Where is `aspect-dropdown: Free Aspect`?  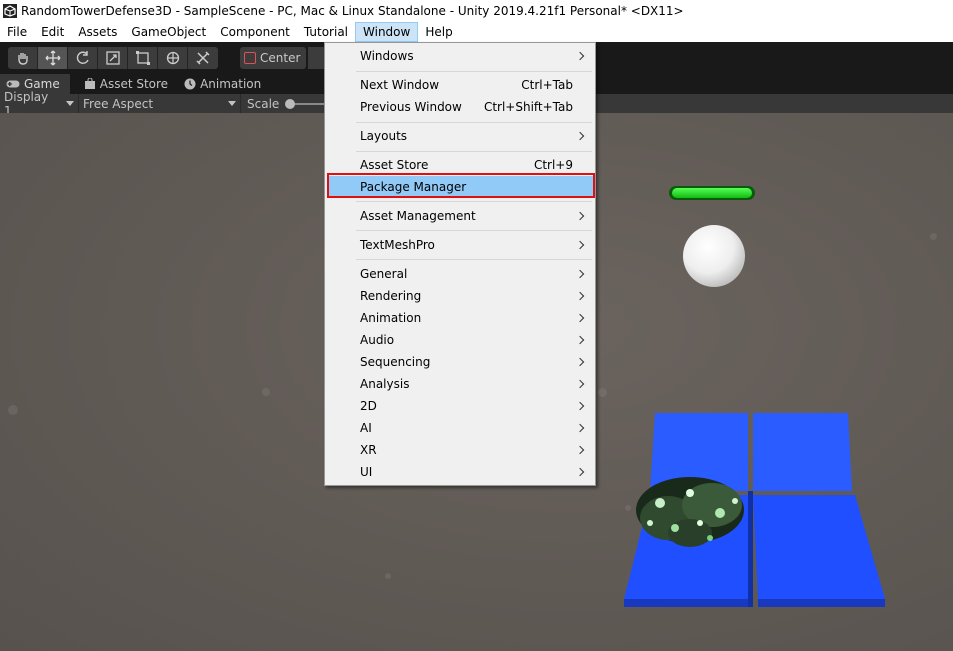 aspect-dropdown: Free Aspect is located at coordinates (160, 103).